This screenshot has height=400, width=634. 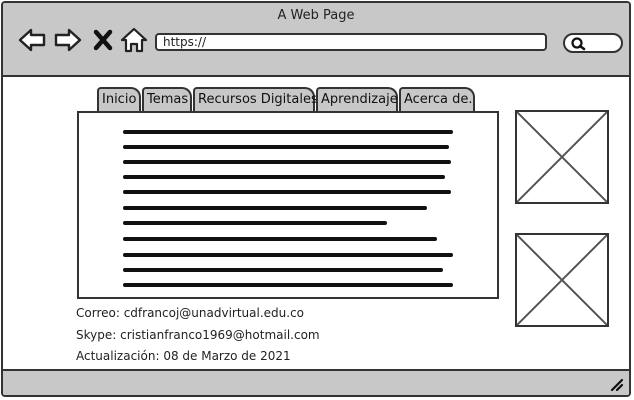 What do you see at coordinates (593, 43) in the screenshot?
I see `search-input` at bounding box center [593, 43].